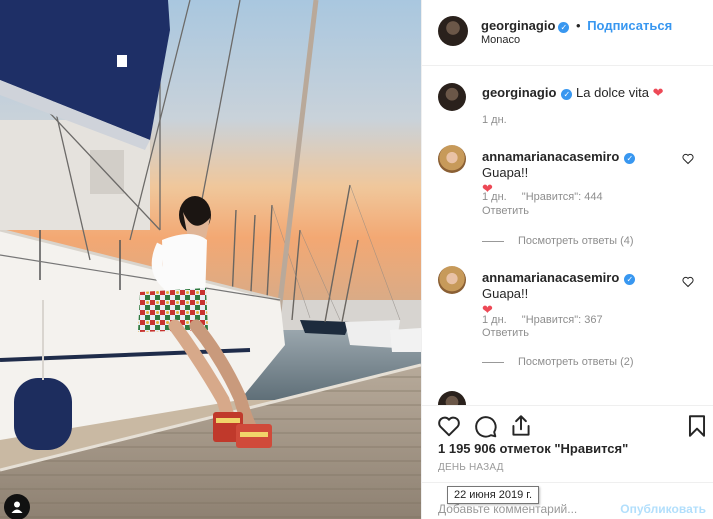 Image resolution: width=713 pixels, height=519 pixels. I want to click on post-date: ДЕНЬ НАЗАД, so click(471, 467).